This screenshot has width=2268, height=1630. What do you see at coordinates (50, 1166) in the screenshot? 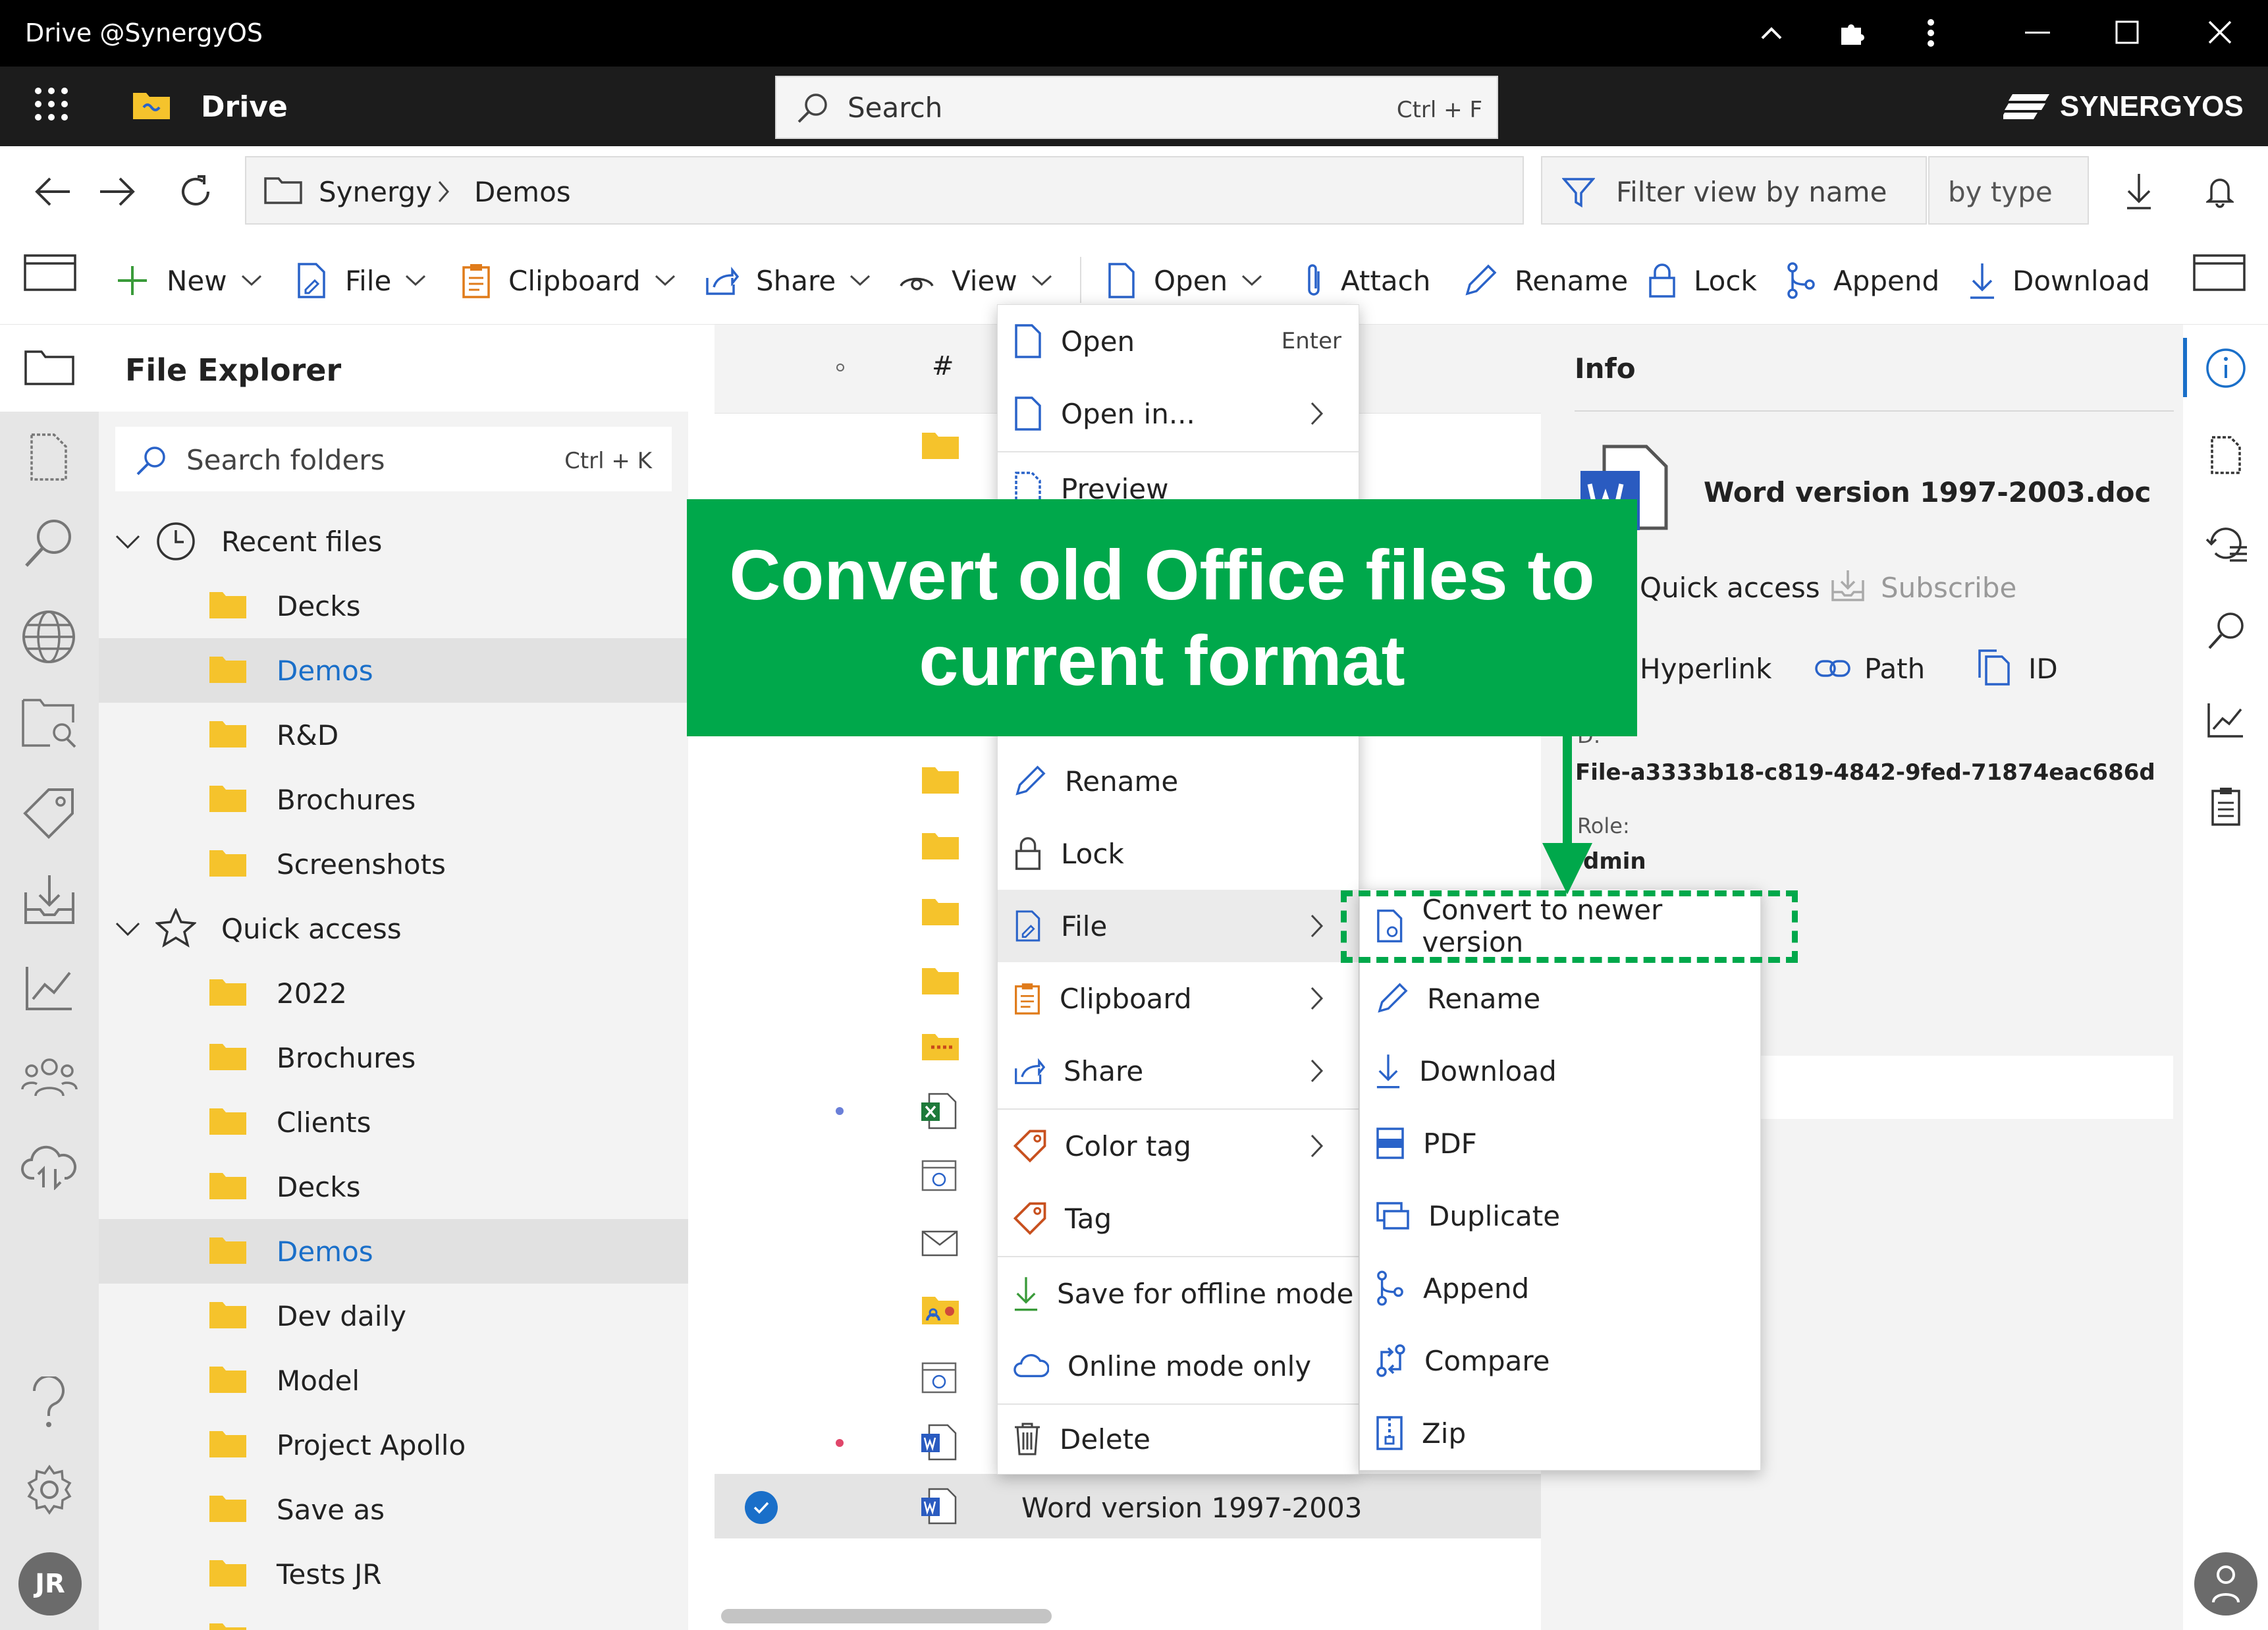
I see `cloud-sync-icon` at bounding box center [50, 1166].